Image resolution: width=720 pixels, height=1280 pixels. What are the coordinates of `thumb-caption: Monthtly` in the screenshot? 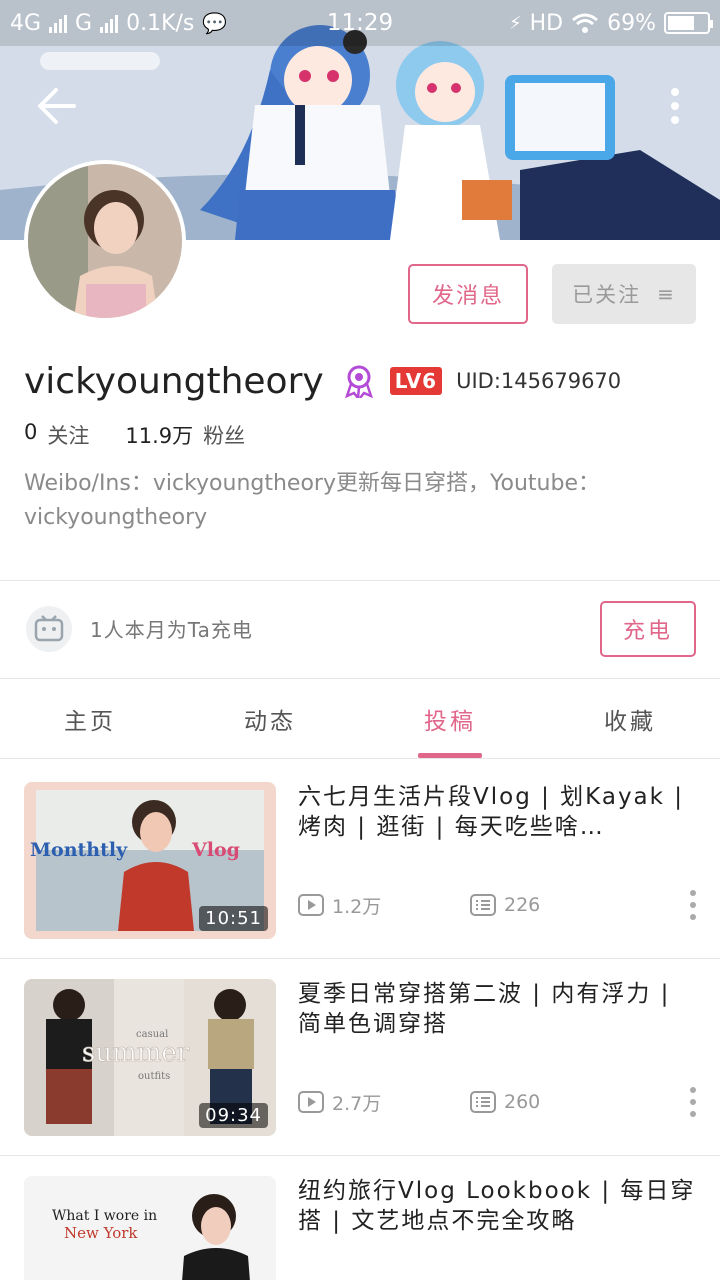 It's located at (79, 850).